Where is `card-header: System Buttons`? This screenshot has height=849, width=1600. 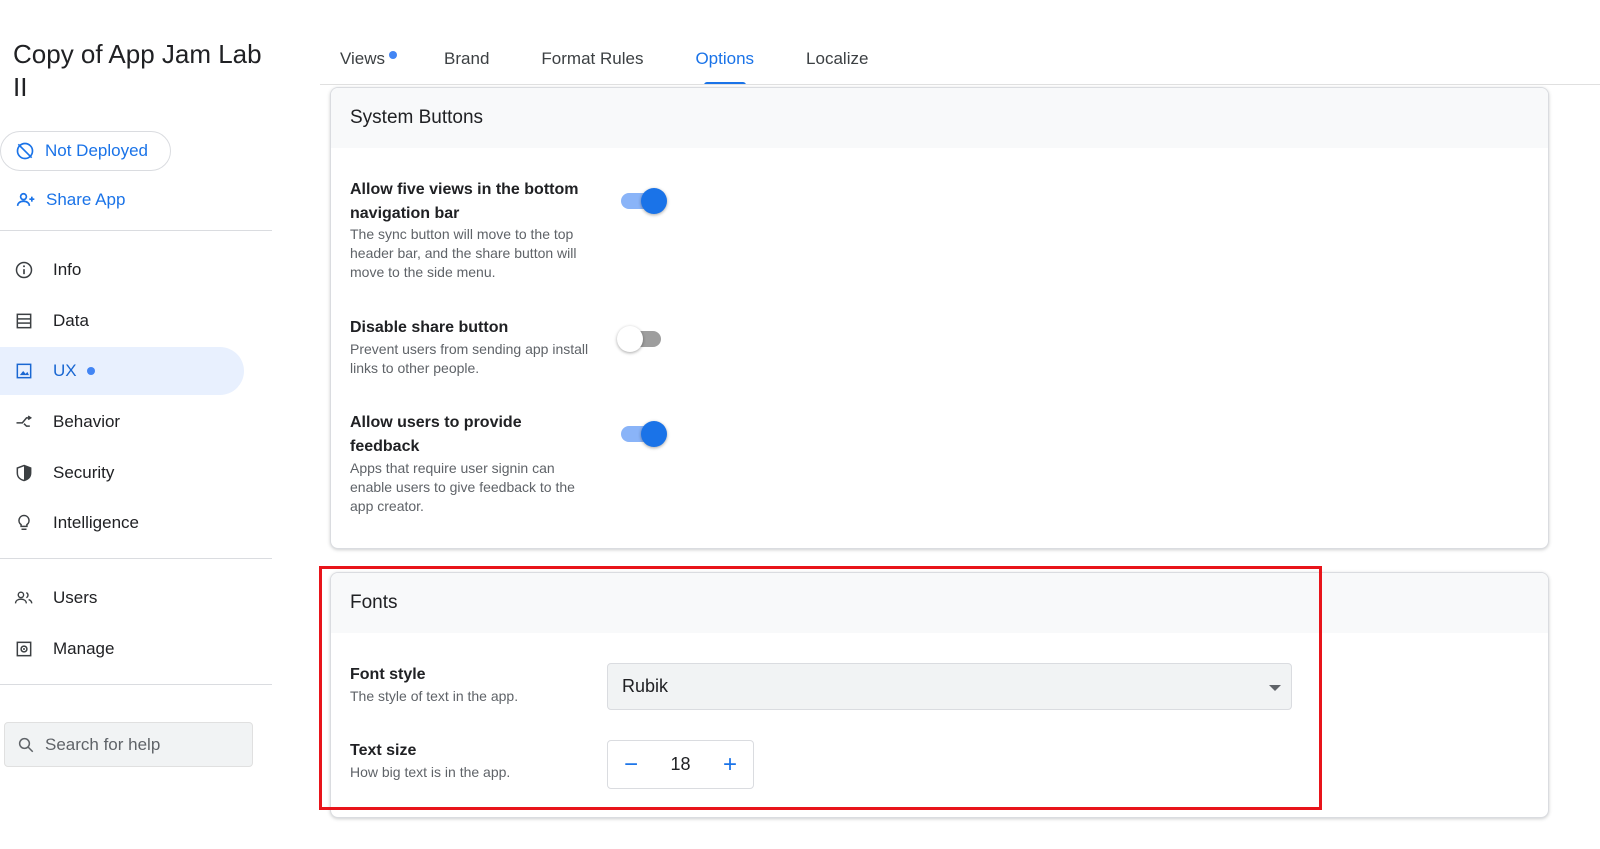 card-header: System Buttons is located at coordinates (939, 118).